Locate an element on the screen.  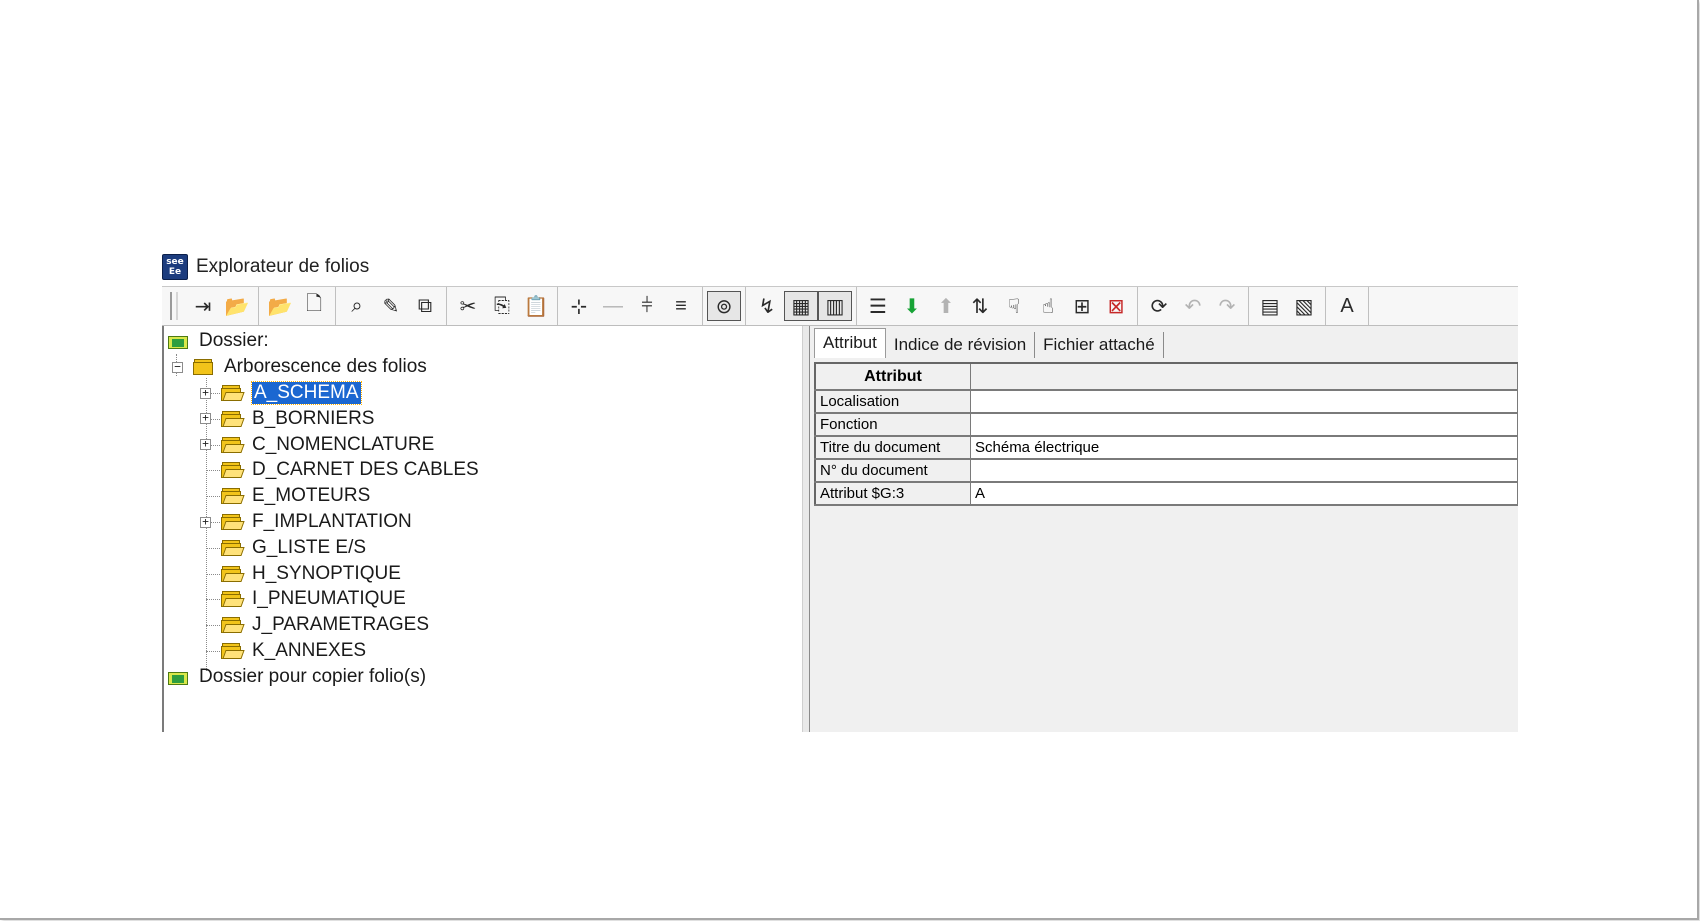
cut-icon: ✂ is located at coordinates (468, 306).